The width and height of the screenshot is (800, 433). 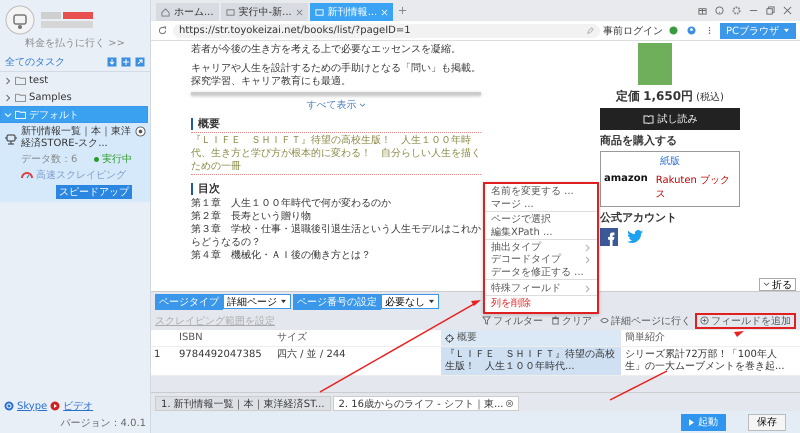 I want to click on show-all-link: すべて表示, so click(x=336, y=105).